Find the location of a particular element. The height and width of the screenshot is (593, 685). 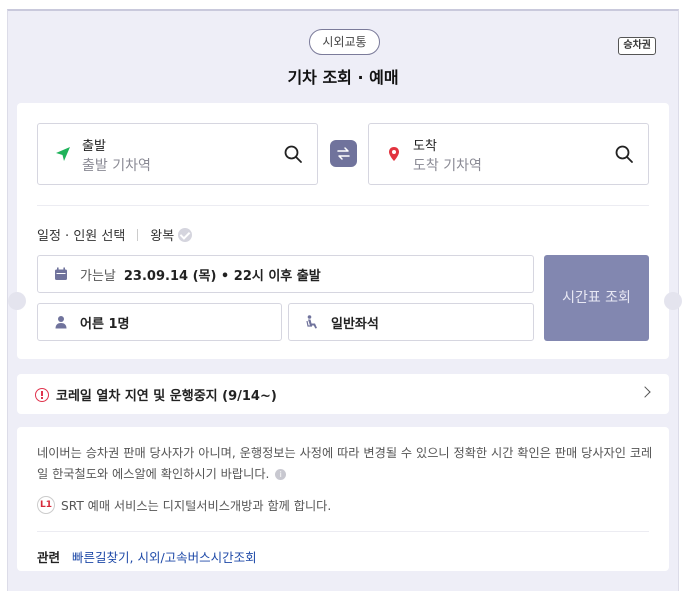

arrival-station-field: 도착 도착 기차역 is located at coordinates (508, 154).